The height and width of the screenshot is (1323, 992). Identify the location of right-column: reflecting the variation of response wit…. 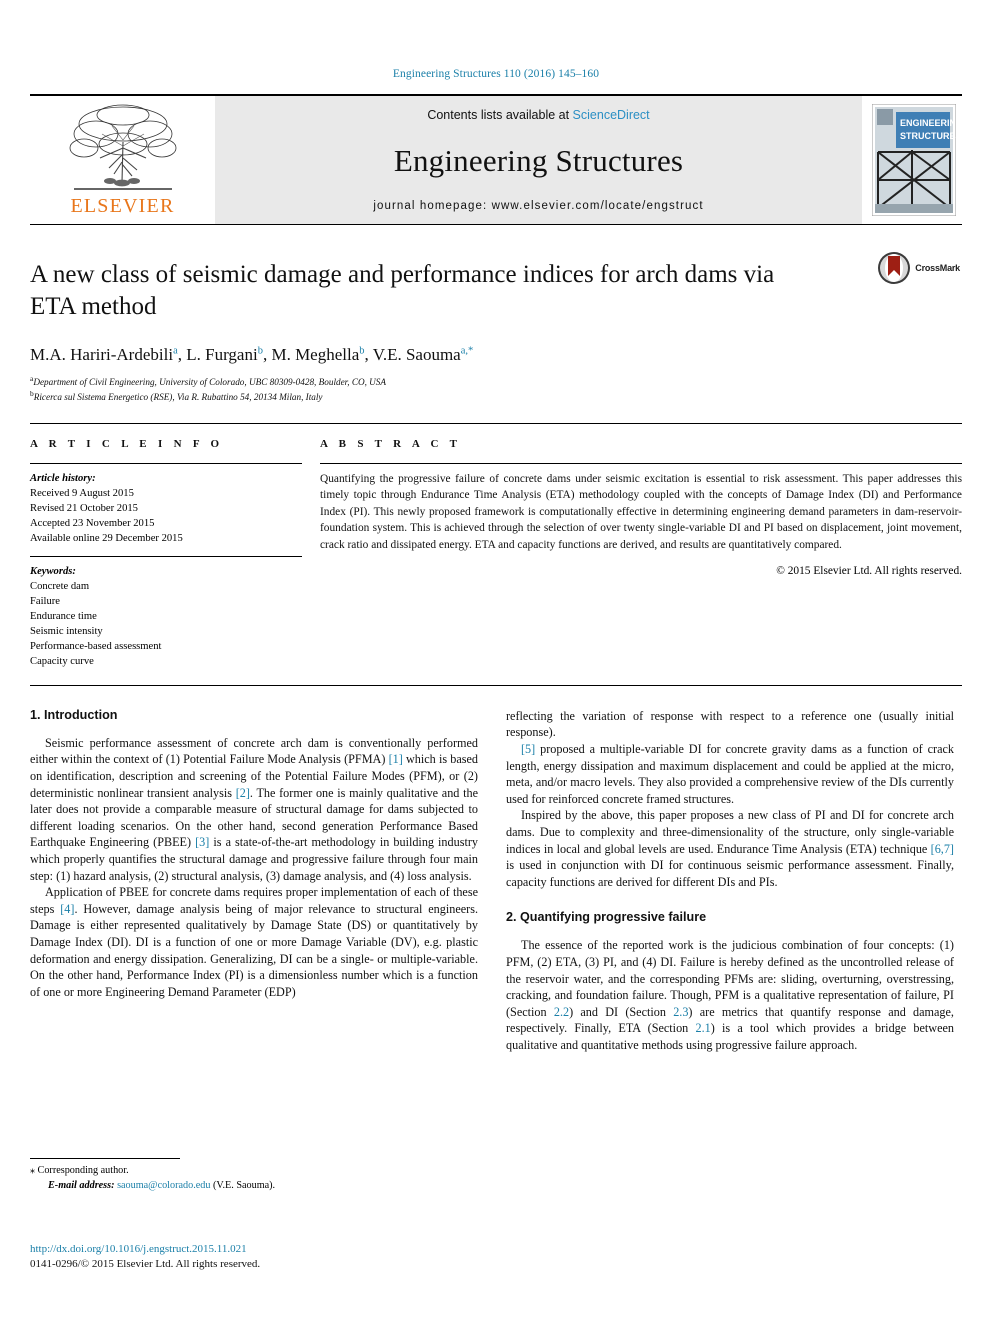
(730, 881).